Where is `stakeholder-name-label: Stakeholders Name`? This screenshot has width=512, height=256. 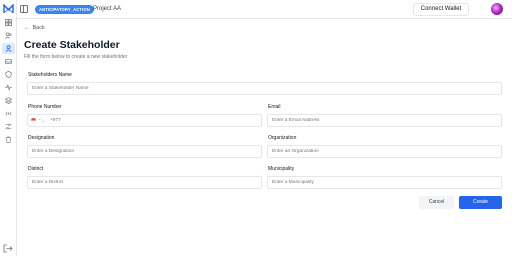 stakeholder-name-label: Stakeholders Name is located at coordinates (50, 75).